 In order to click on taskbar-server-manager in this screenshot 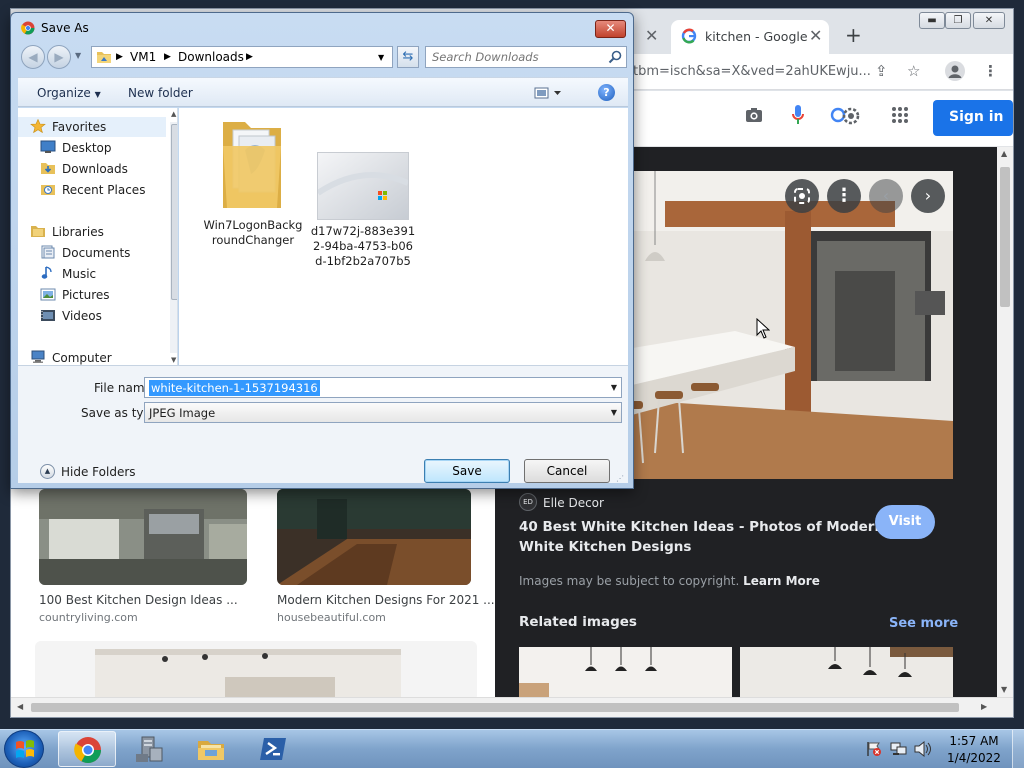, I will do `click(149, 749)`.